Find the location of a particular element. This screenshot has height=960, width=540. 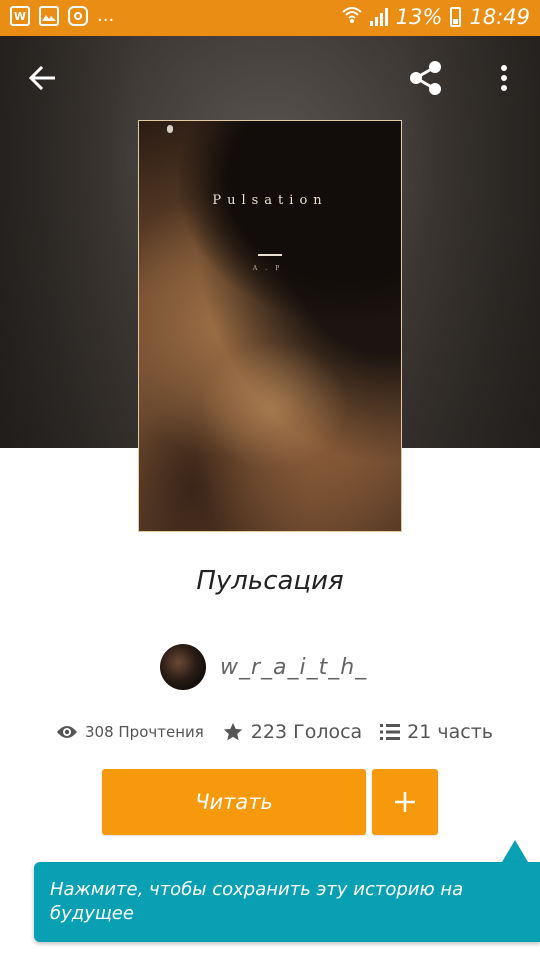

share-button is located at coordinates (426, 78).